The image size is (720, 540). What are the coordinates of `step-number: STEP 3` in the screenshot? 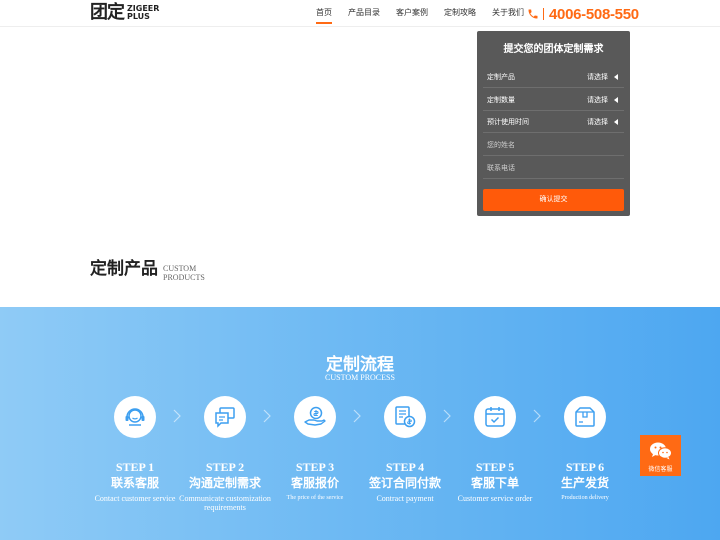 It's located at (315, 467).